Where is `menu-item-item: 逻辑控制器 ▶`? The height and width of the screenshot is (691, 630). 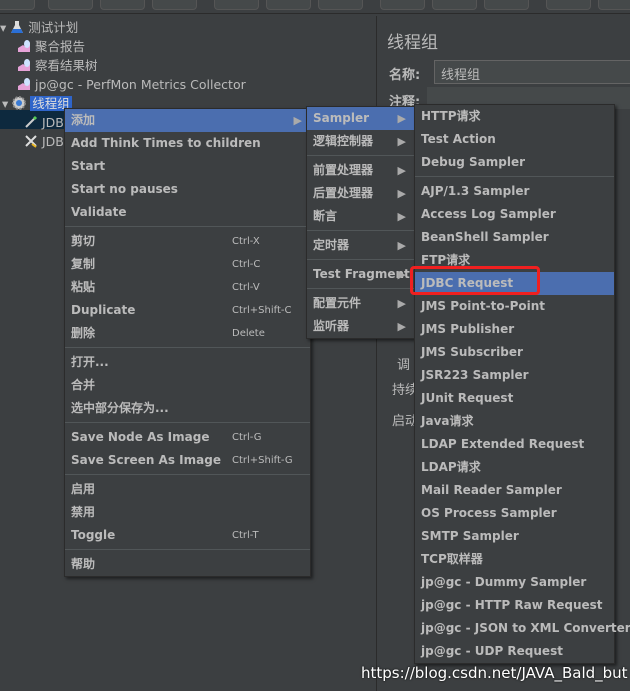 menu-item-item: 逻辑控制器 ▶ is located at coordinates (360, 141).